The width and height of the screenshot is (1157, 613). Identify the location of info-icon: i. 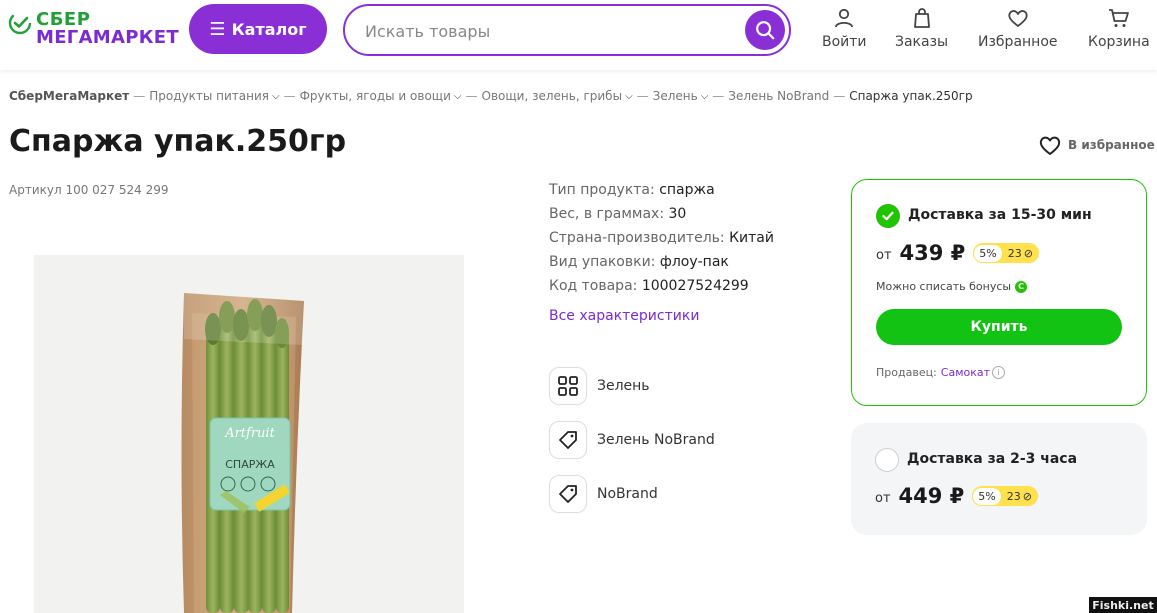
(999, 372).